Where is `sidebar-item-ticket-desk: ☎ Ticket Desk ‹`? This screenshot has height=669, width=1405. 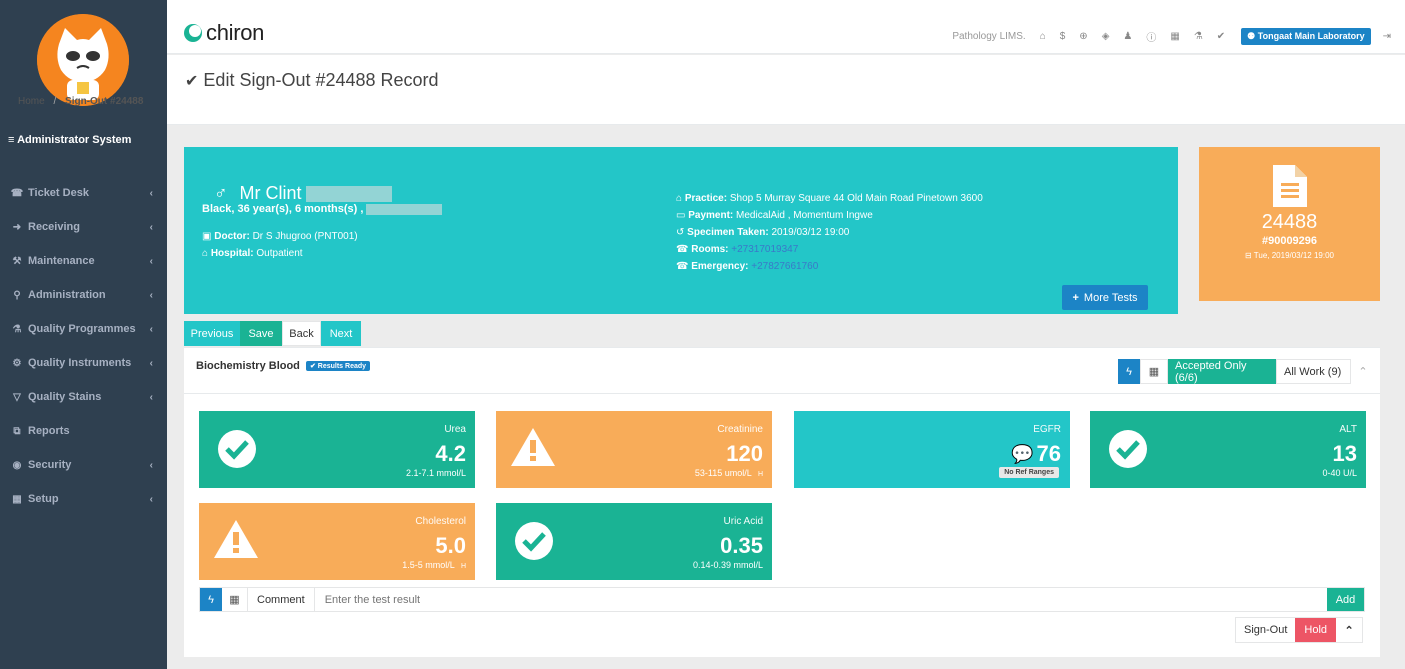
sidebar-item-ticket-desk: ☎ Ticket Desk ‹ is located at coordinates (83, 193).